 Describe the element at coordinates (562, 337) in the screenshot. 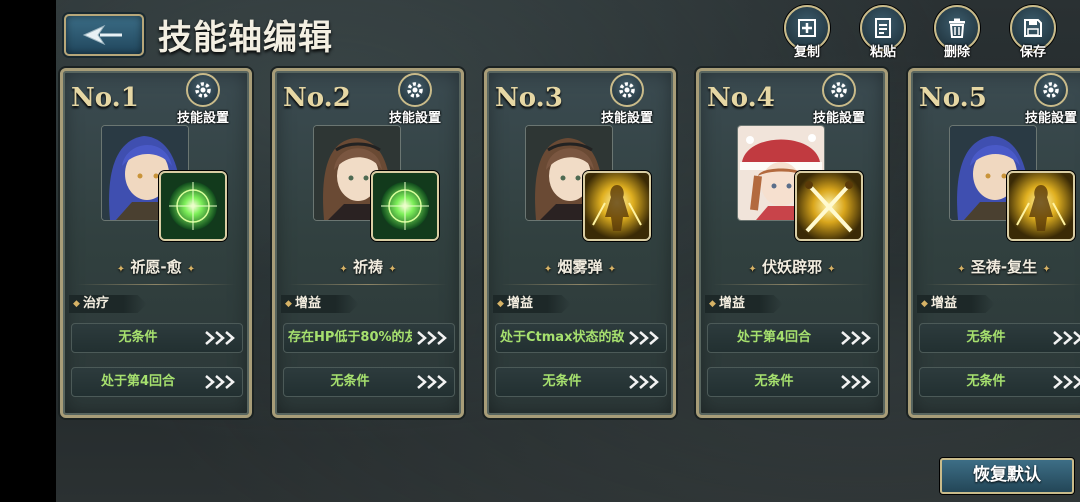

I see `condition-text: 处于Ctmax状态的敌` at that location.